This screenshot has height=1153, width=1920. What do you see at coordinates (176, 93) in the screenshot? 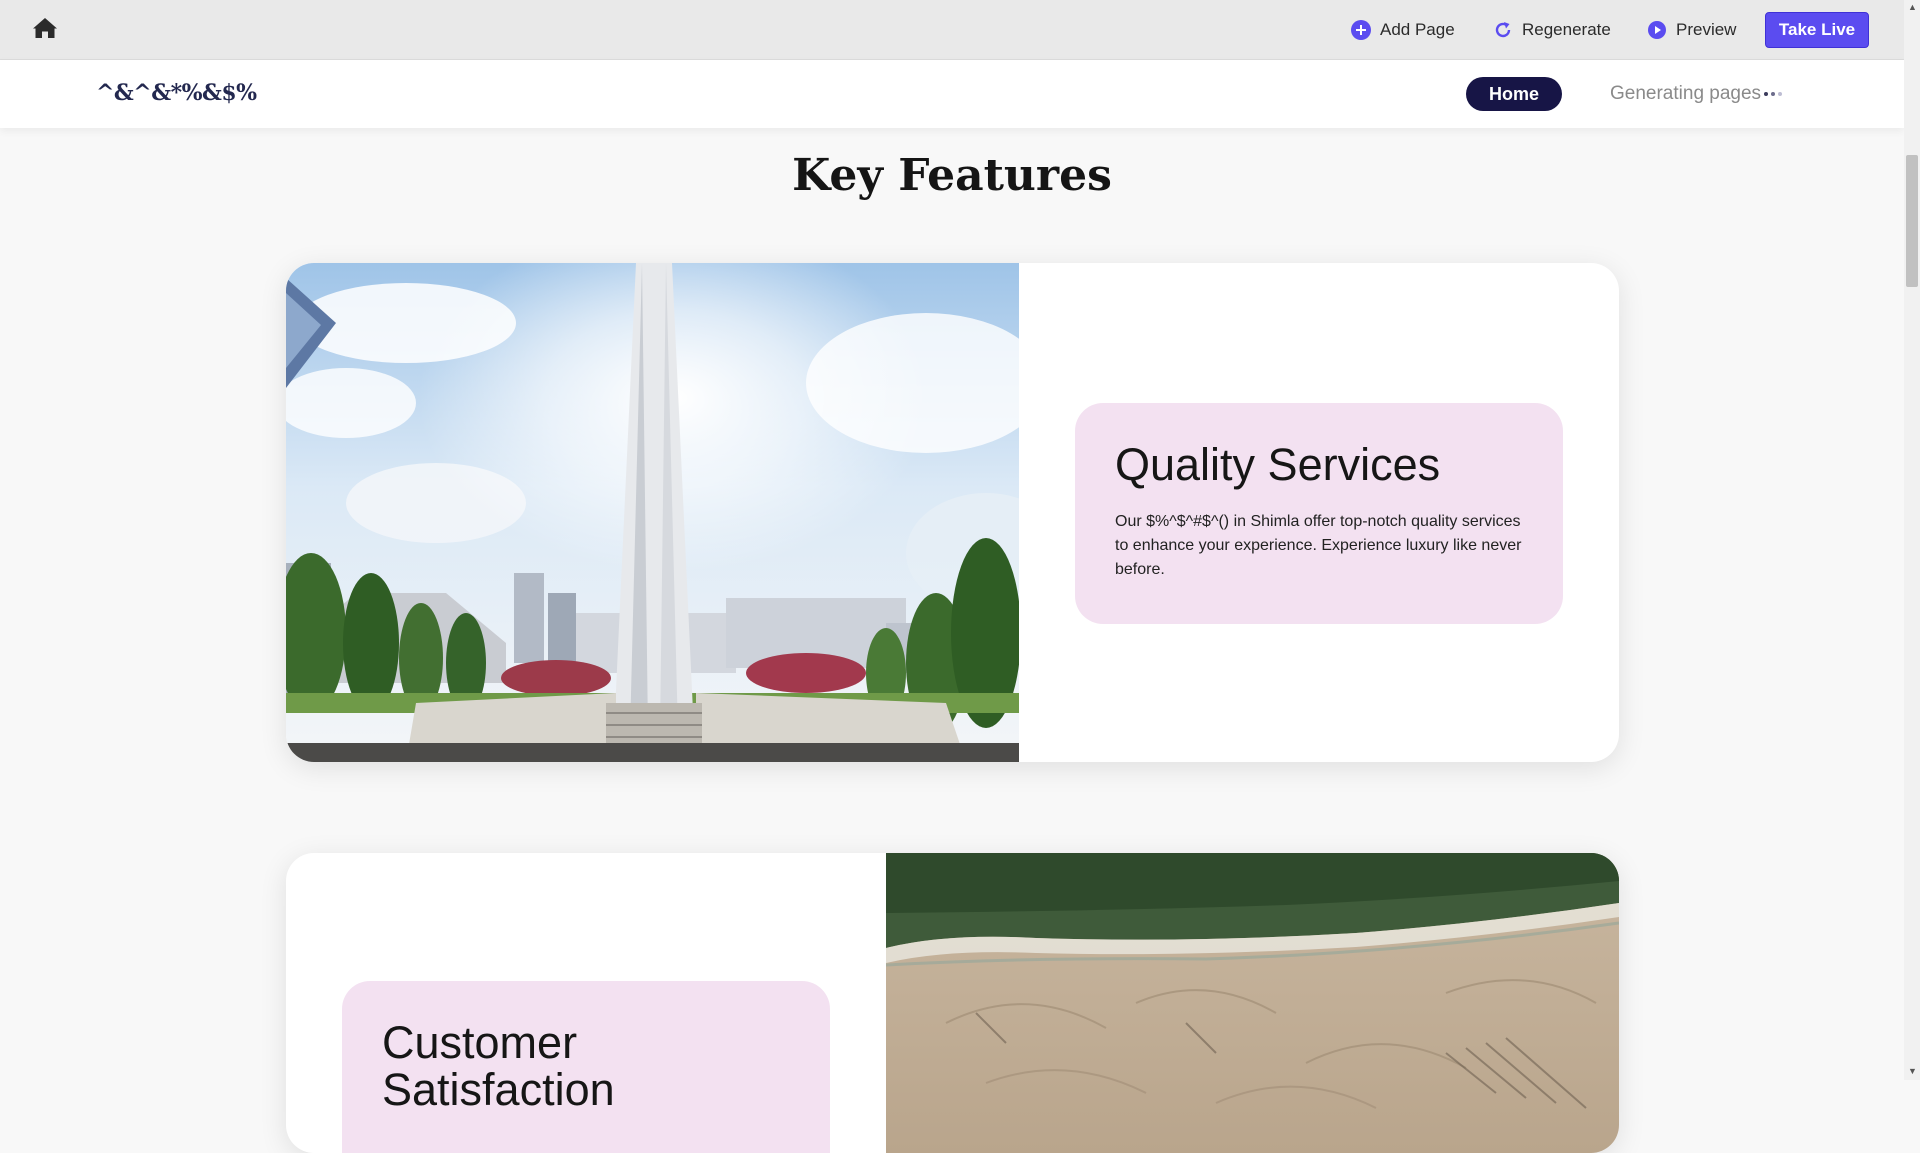
I see `site-logo: ^&^&*%&$%` at bounding box center [176, 93].